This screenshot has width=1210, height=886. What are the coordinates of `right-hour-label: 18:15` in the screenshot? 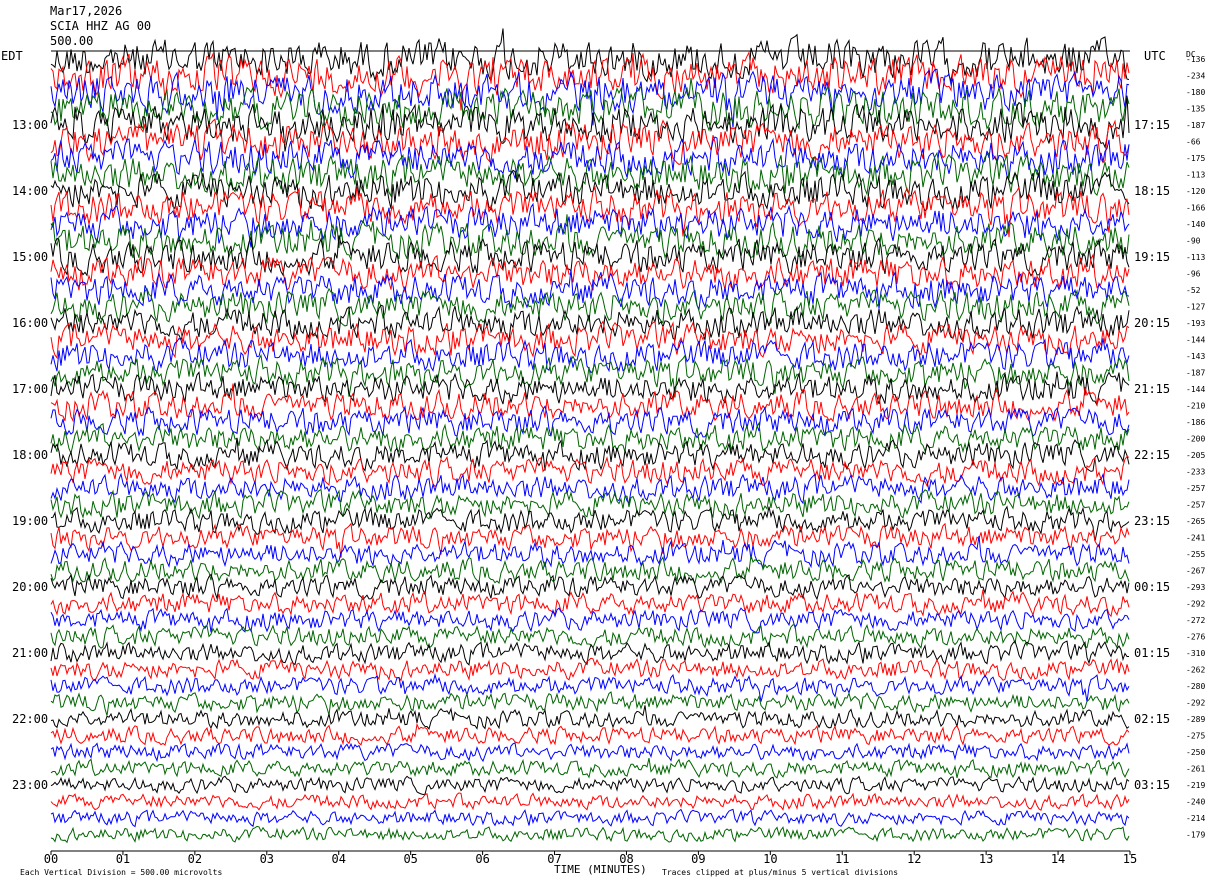 It's located at (1152, 191).